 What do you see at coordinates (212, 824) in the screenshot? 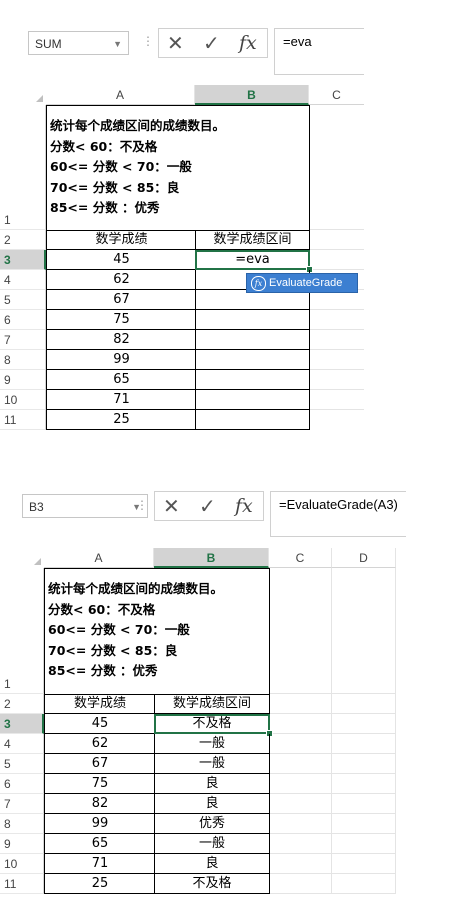
I see `grade-cell: 优秀` at bounding box center [212, 824].